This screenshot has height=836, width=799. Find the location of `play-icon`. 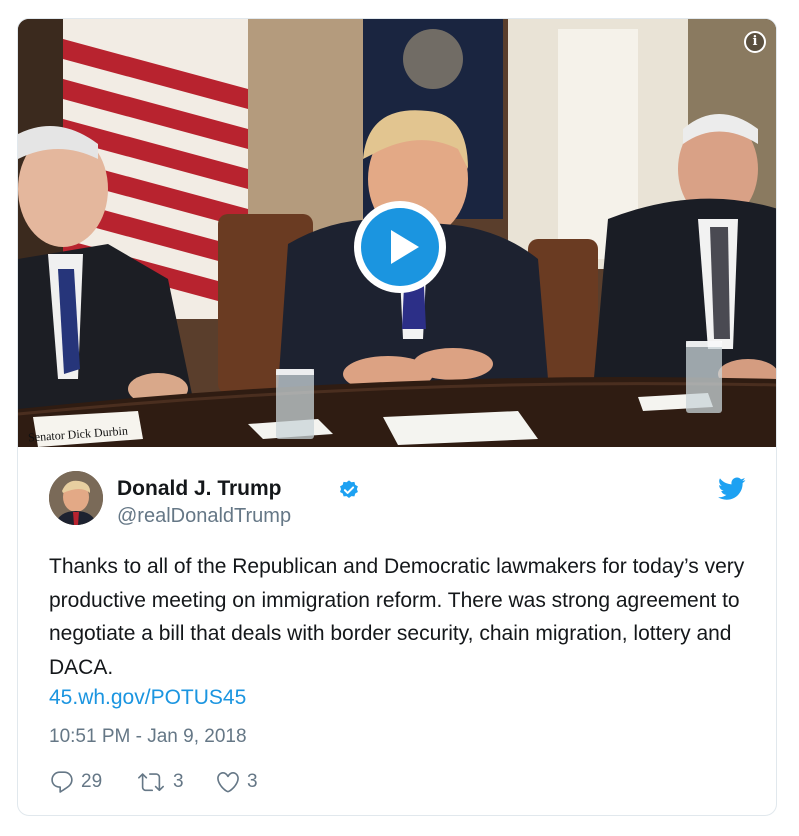

play-icon is located at coordinates (400, 247).